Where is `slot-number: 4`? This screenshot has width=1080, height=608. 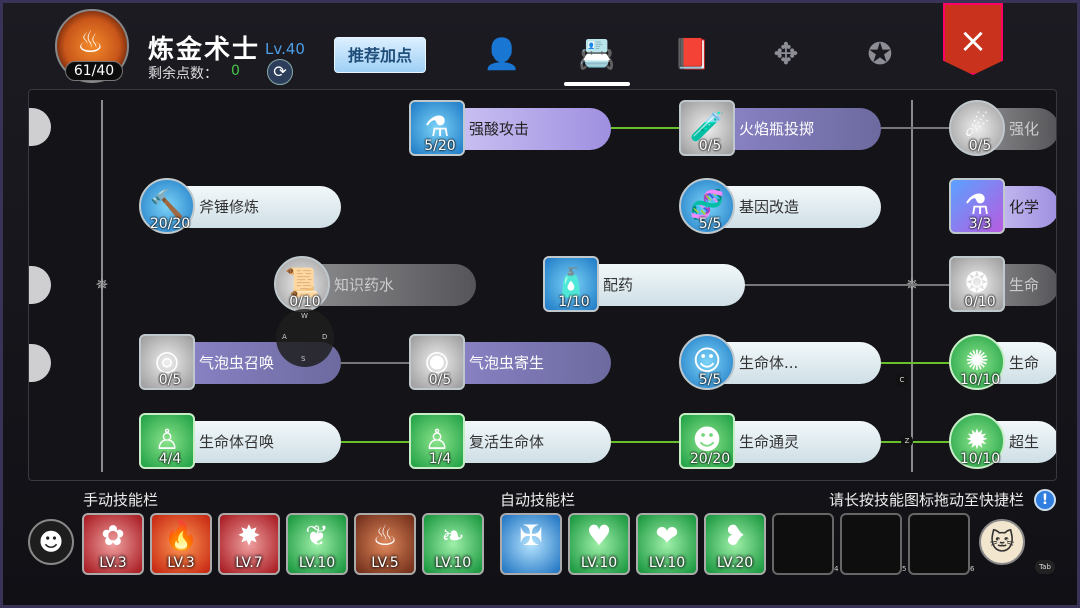
slot-number: 4 is located at coordinates (836, 569).